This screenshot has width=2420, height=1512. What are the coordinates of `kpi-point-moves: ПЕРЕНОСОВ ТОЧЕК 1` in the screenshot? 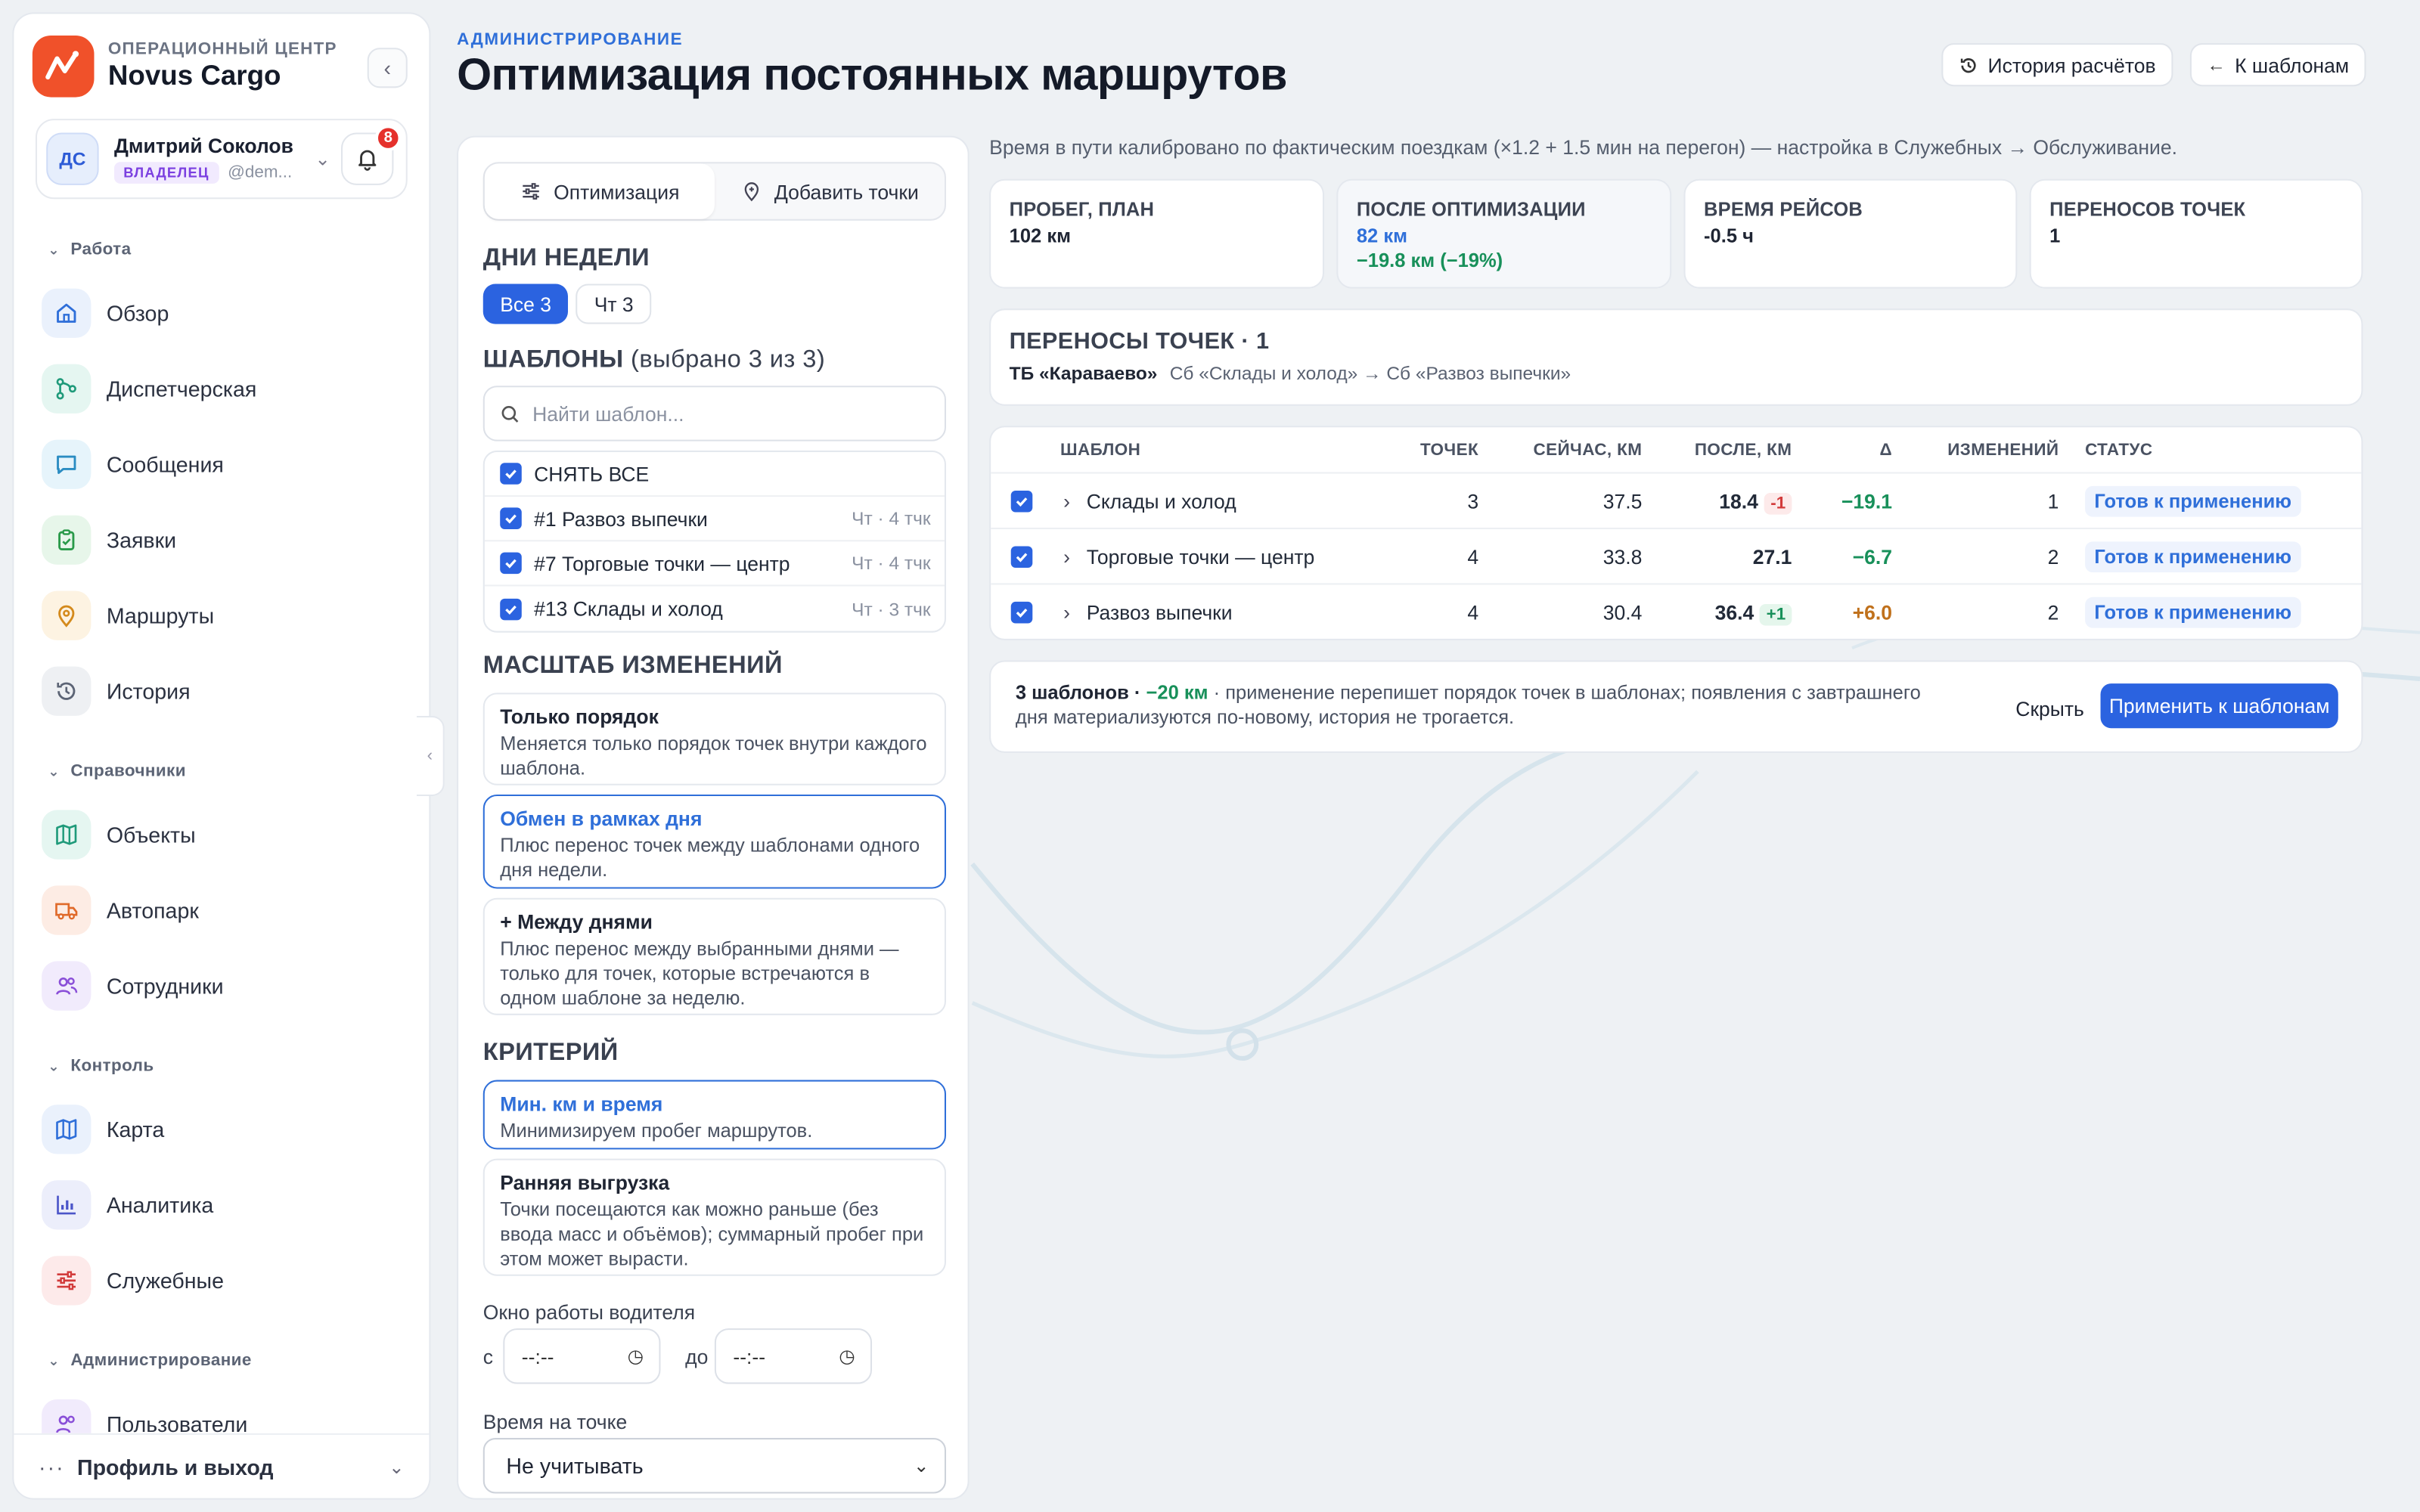 It's located at (2196, 233).